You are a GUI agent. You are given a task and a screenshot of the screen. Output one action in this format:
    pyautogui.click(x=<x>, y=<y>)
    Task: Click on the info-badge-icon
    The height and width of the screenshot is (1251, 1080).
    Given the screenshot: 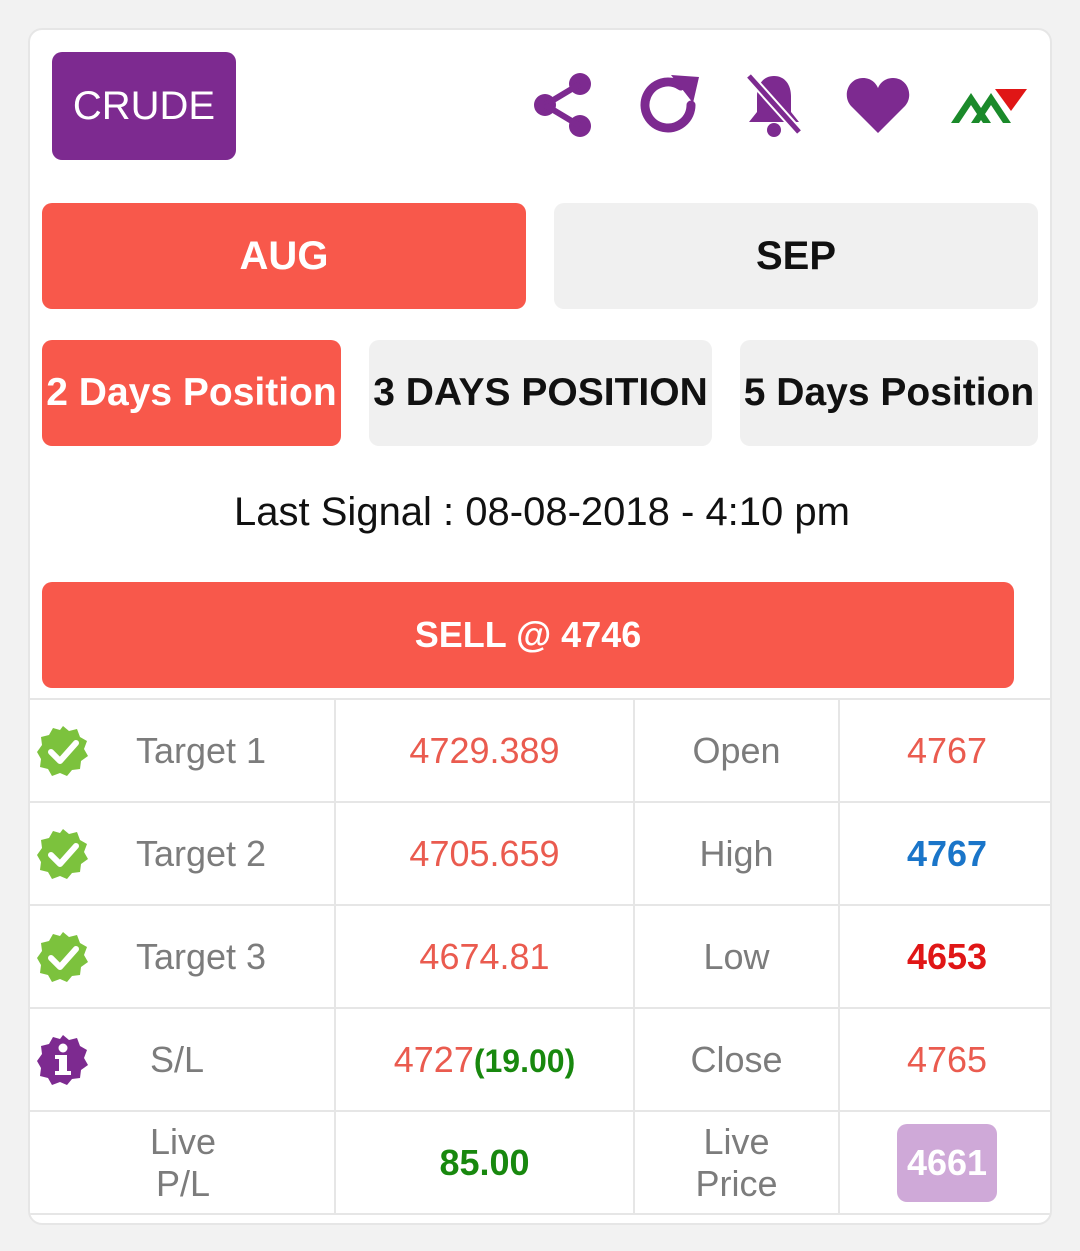 What is the action you would take?
    pyautogui.click(x=63, y=1060)
    